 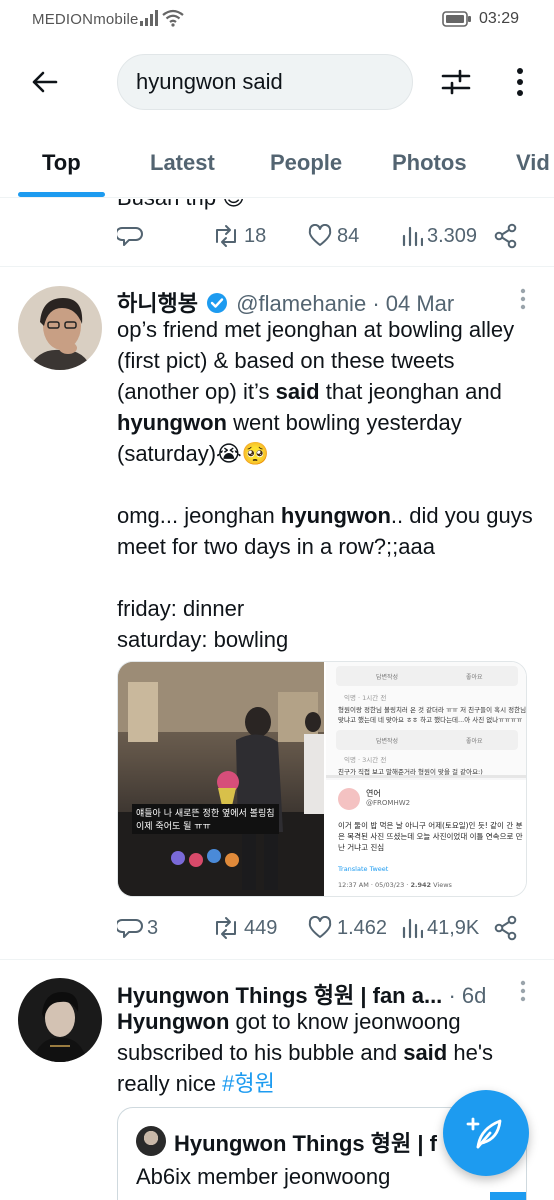 What do you see at coordinates (420, 303) in the screenshot?
I see `tweet-date: 04 Mar` at bounding box center [420, 303].